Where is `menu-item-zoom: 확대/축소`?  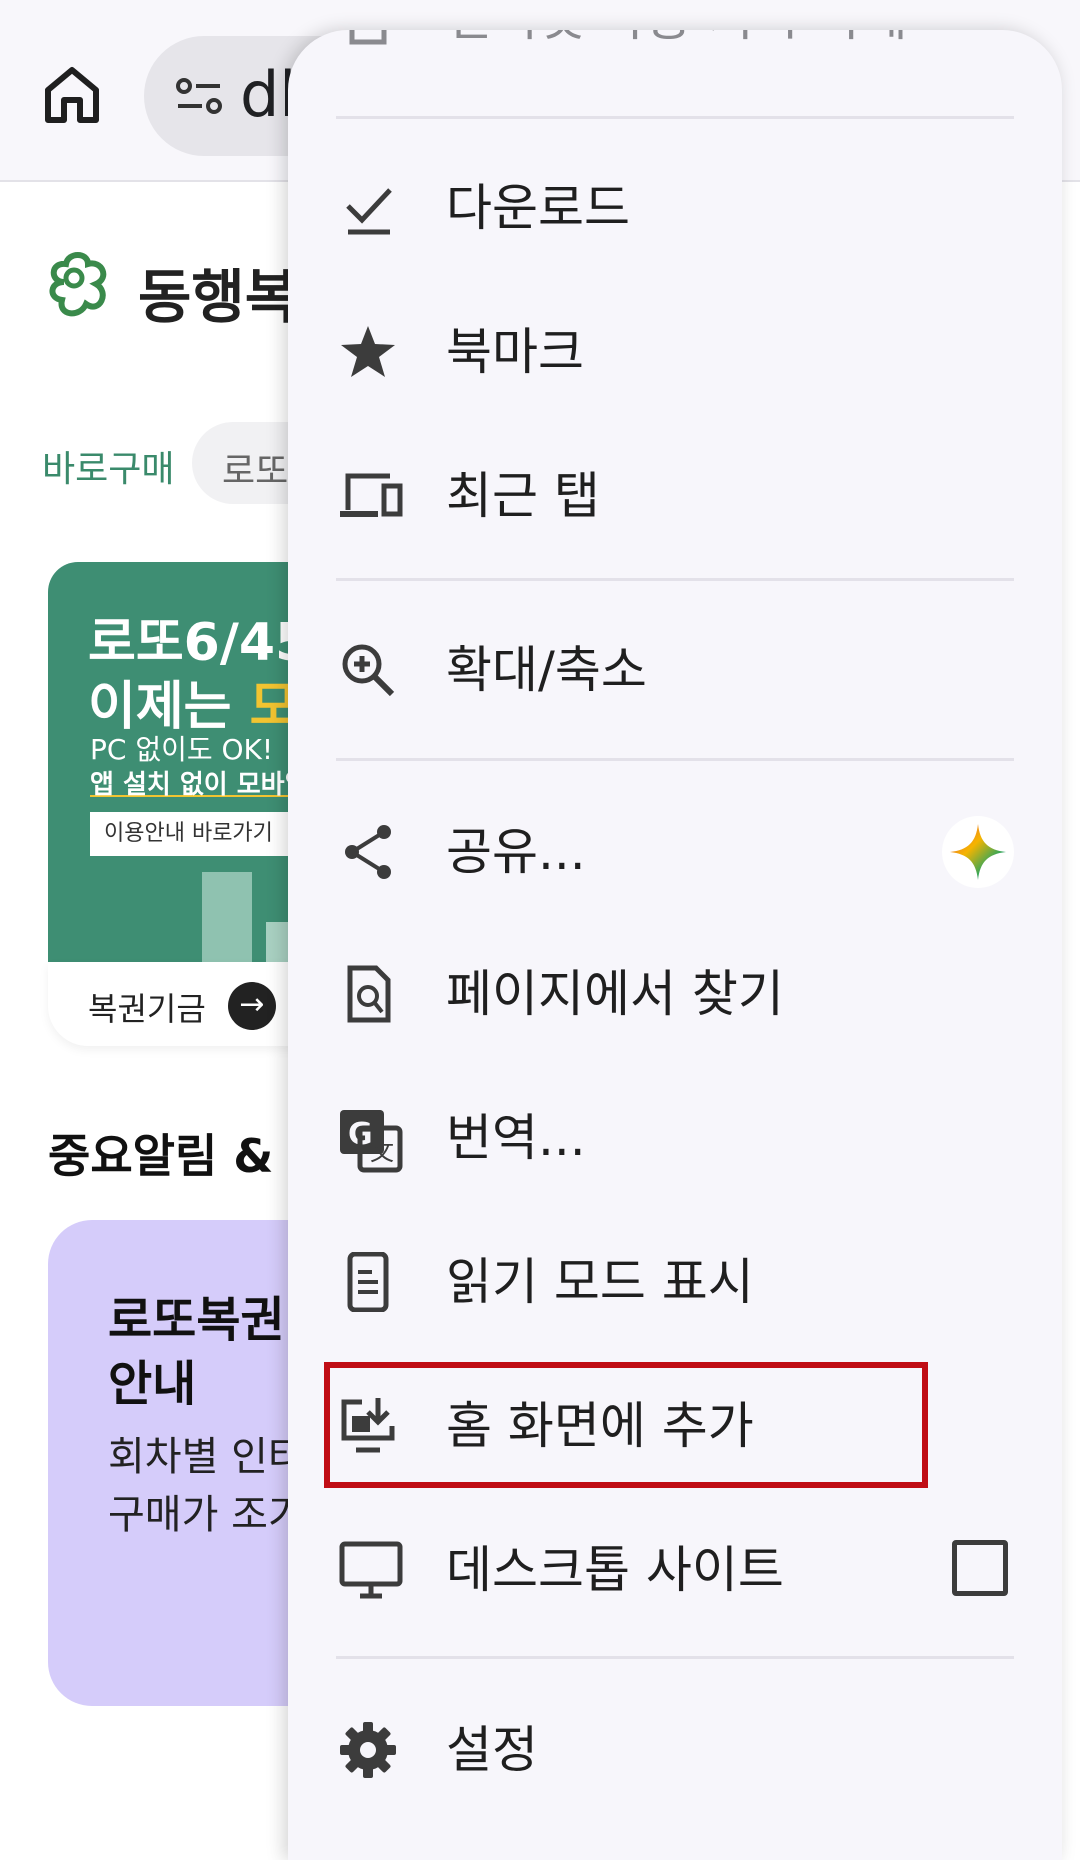 menu-item-zoom: 확대/축소 is located at coordinates (675, 670).